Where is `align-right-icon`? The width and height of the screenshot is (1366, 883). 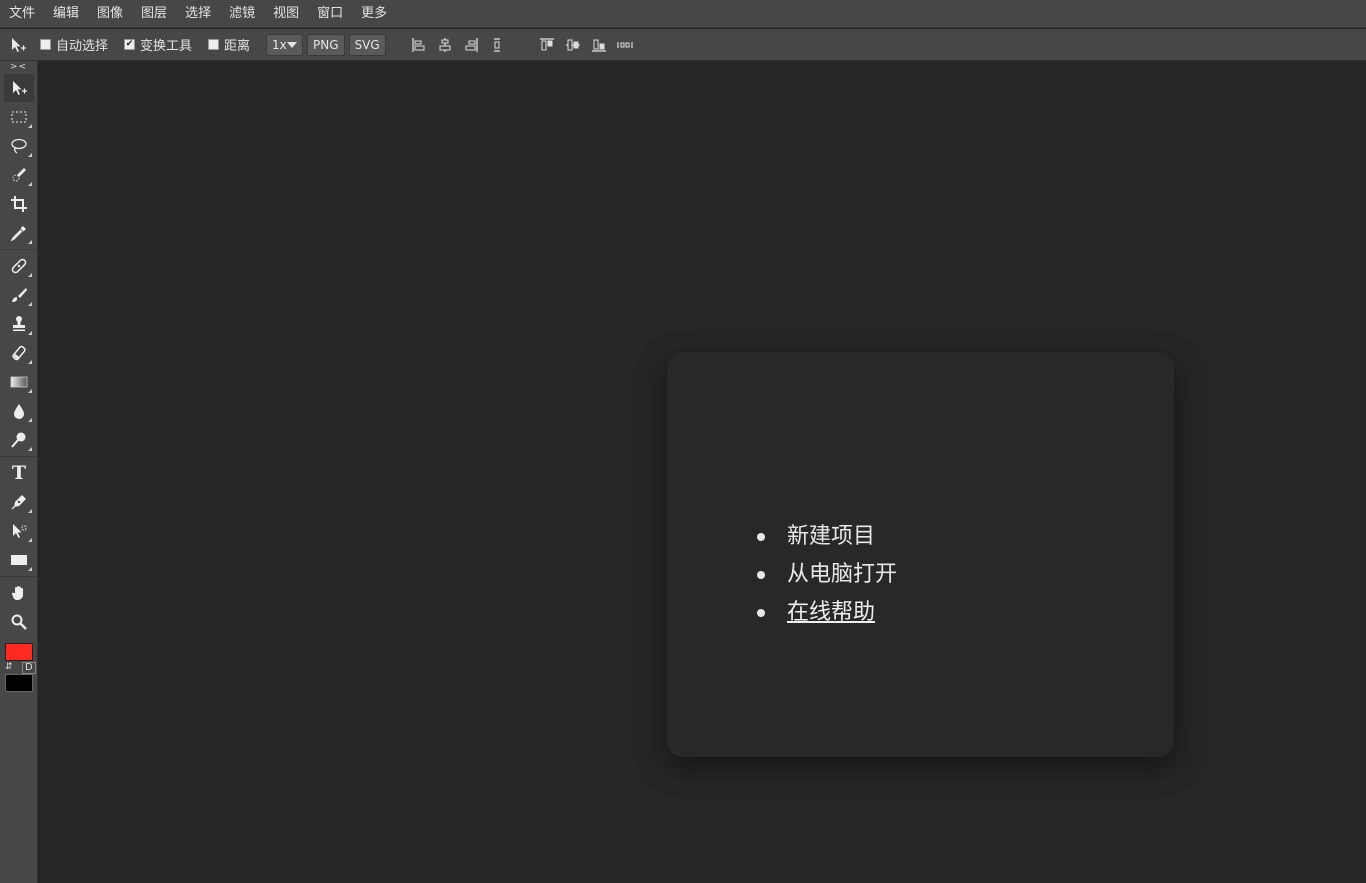 align-right-icon is located at coordinates (471, 44).